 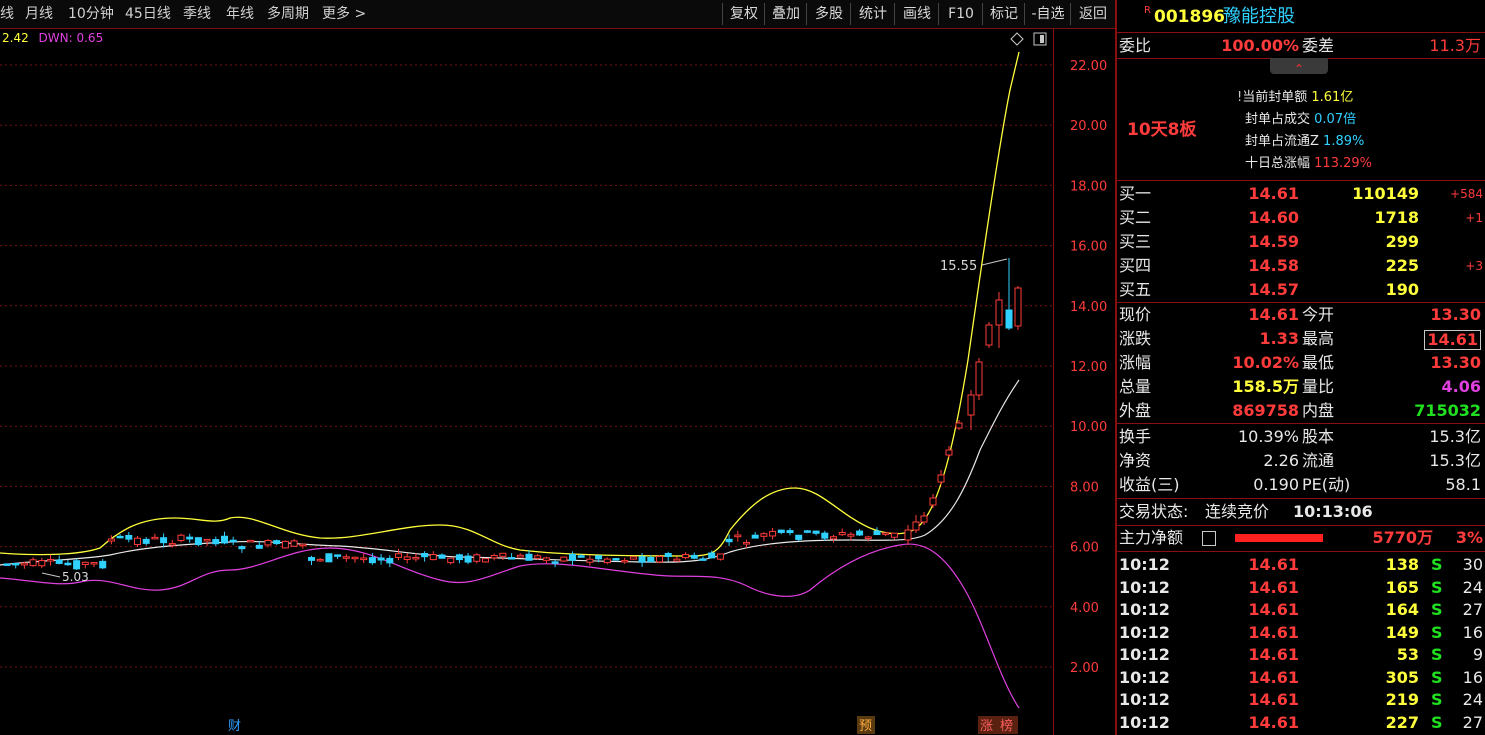 I want to click on collapse-button: ⌃, so click(x=1299, y=67).